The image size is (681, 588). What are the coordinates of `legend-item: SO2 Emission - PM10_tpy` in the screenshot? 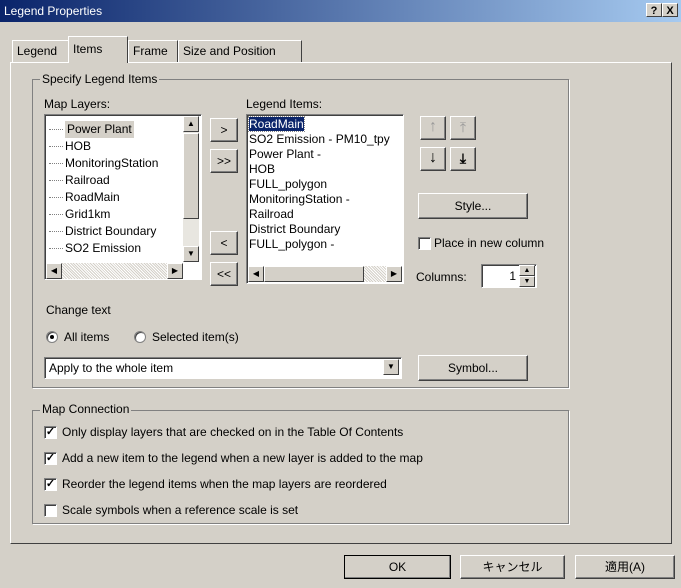 It's located at (319, 139).